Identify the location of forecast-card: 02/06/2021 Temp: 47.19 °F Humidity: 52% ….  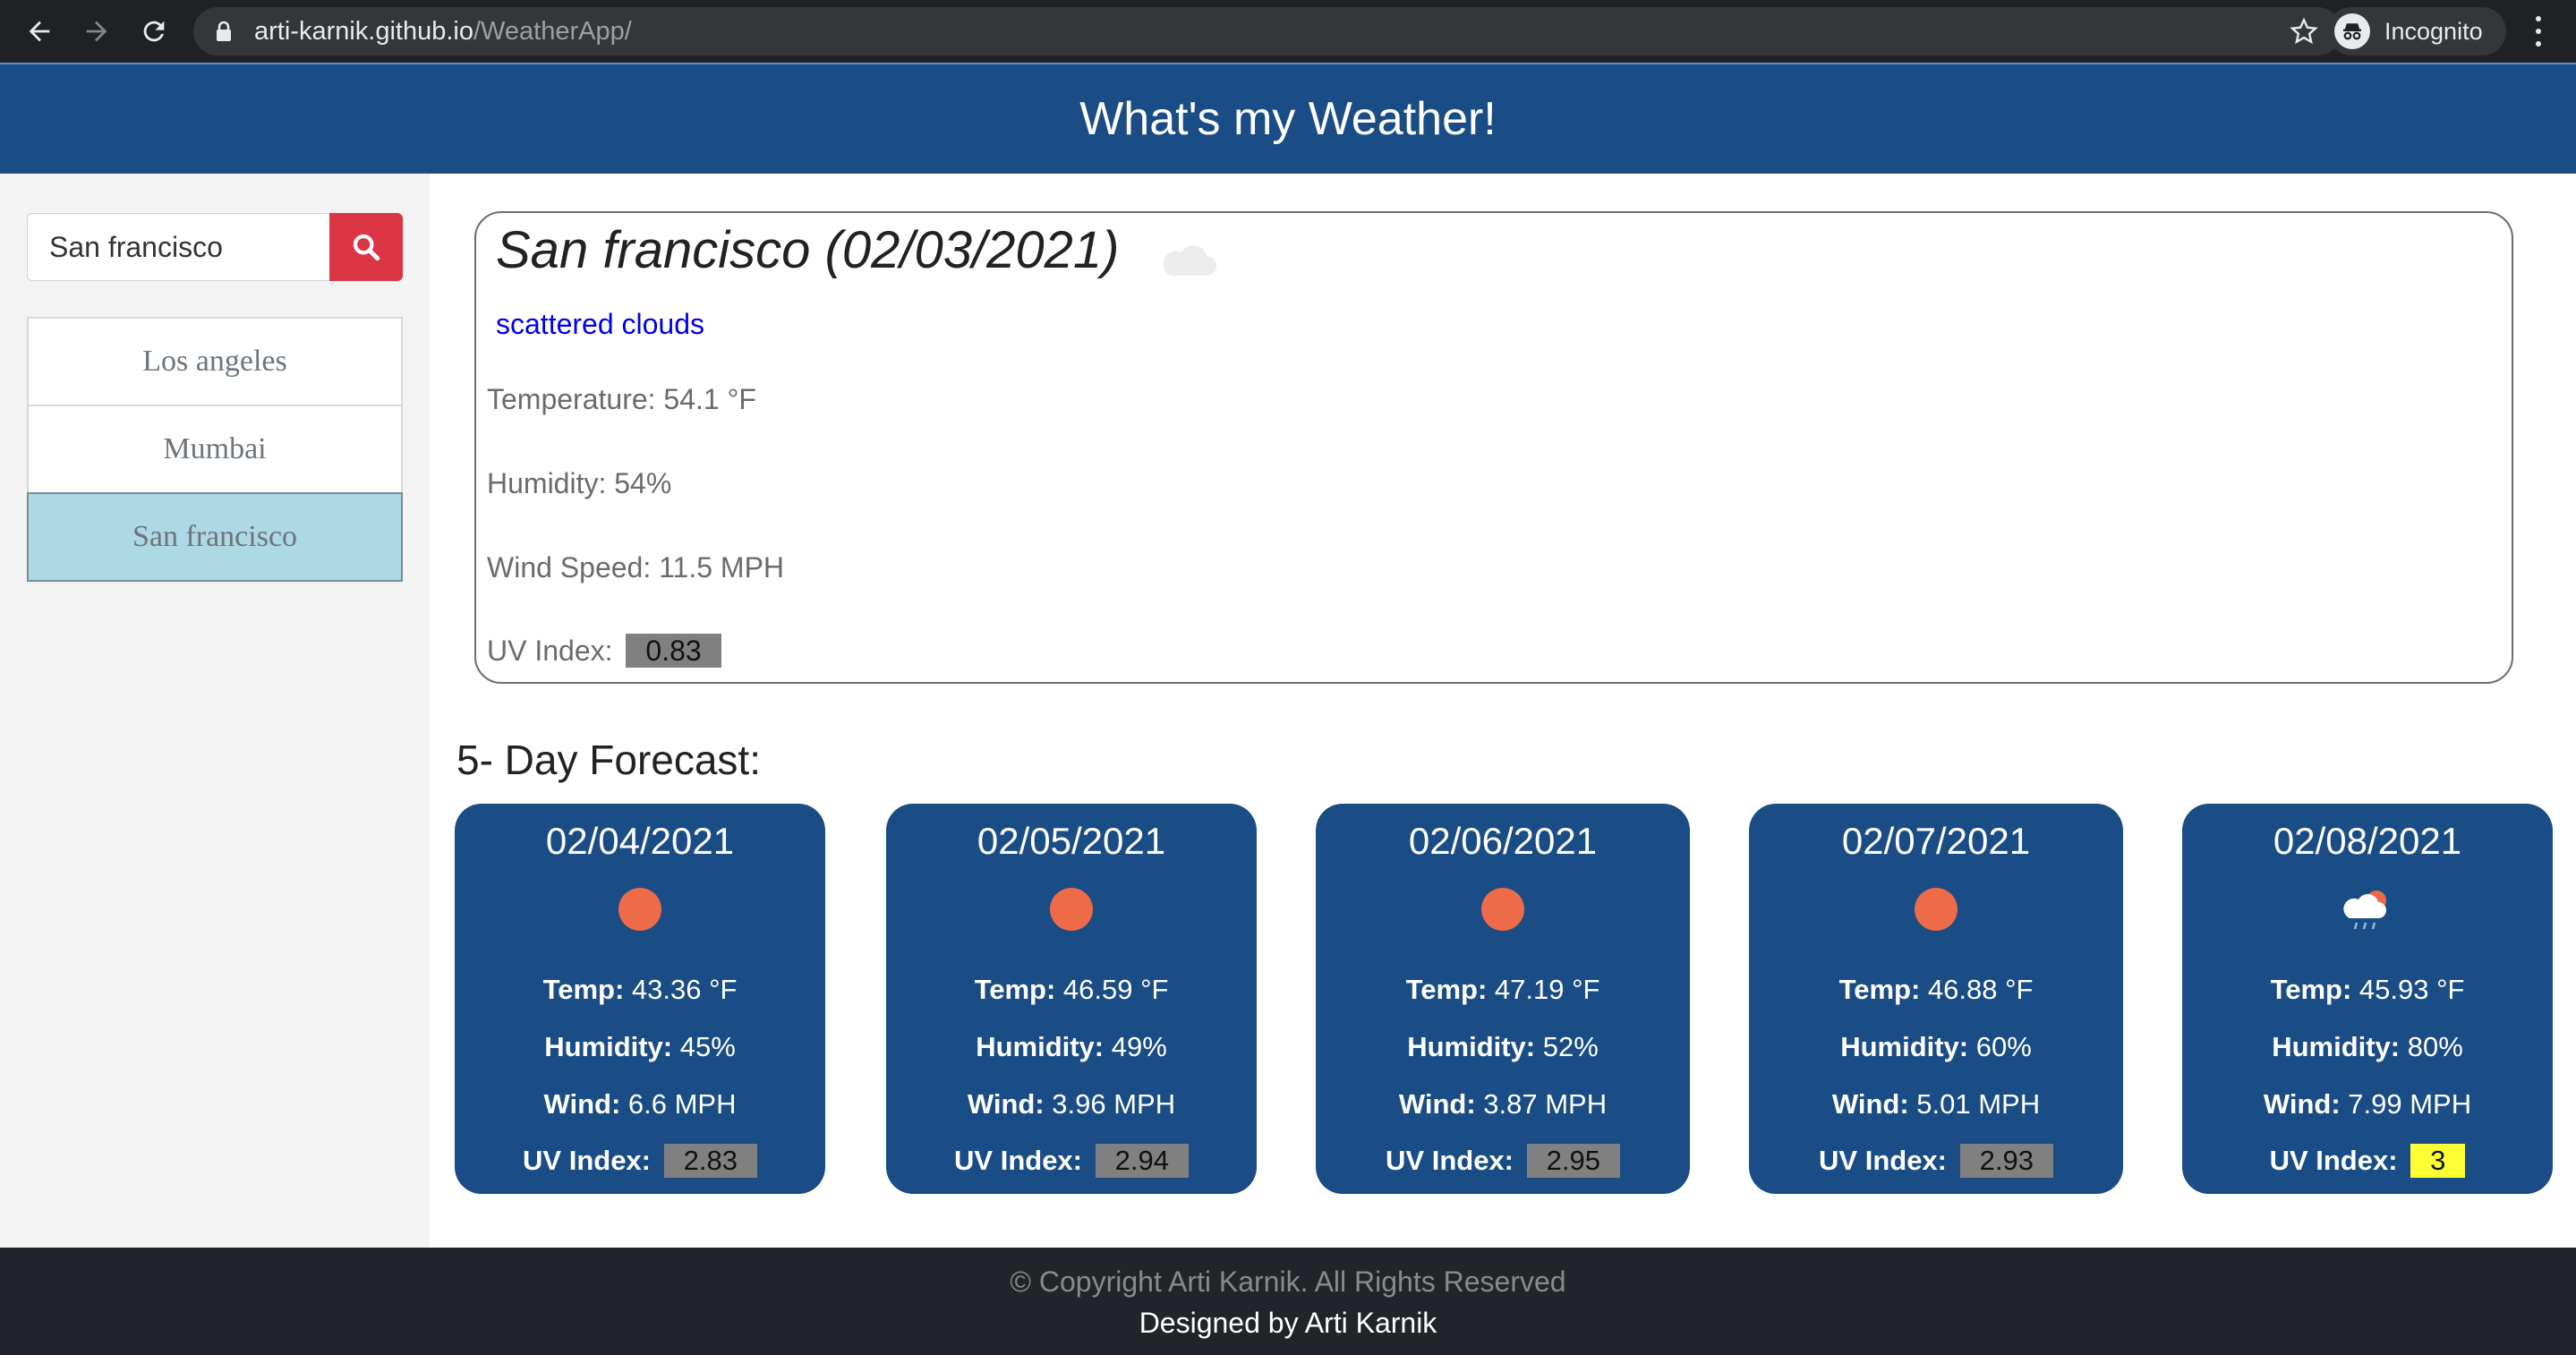
(1503, 999).